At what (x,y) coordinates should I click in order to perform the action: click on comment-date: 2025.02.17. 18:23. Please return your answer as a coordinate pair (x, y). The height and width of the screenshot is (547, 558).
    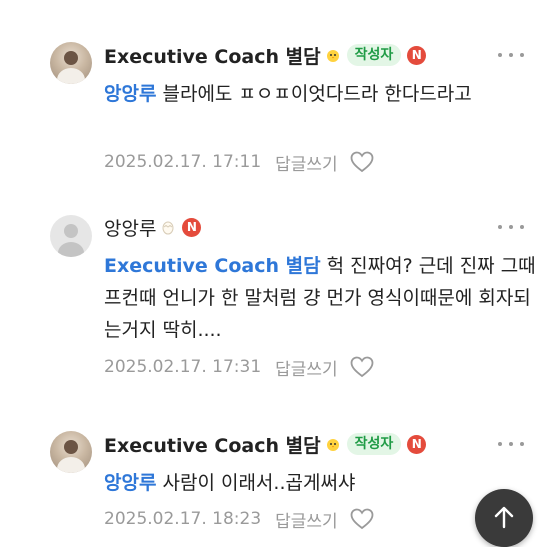
    Looking at the image, I should click on (183, 519).